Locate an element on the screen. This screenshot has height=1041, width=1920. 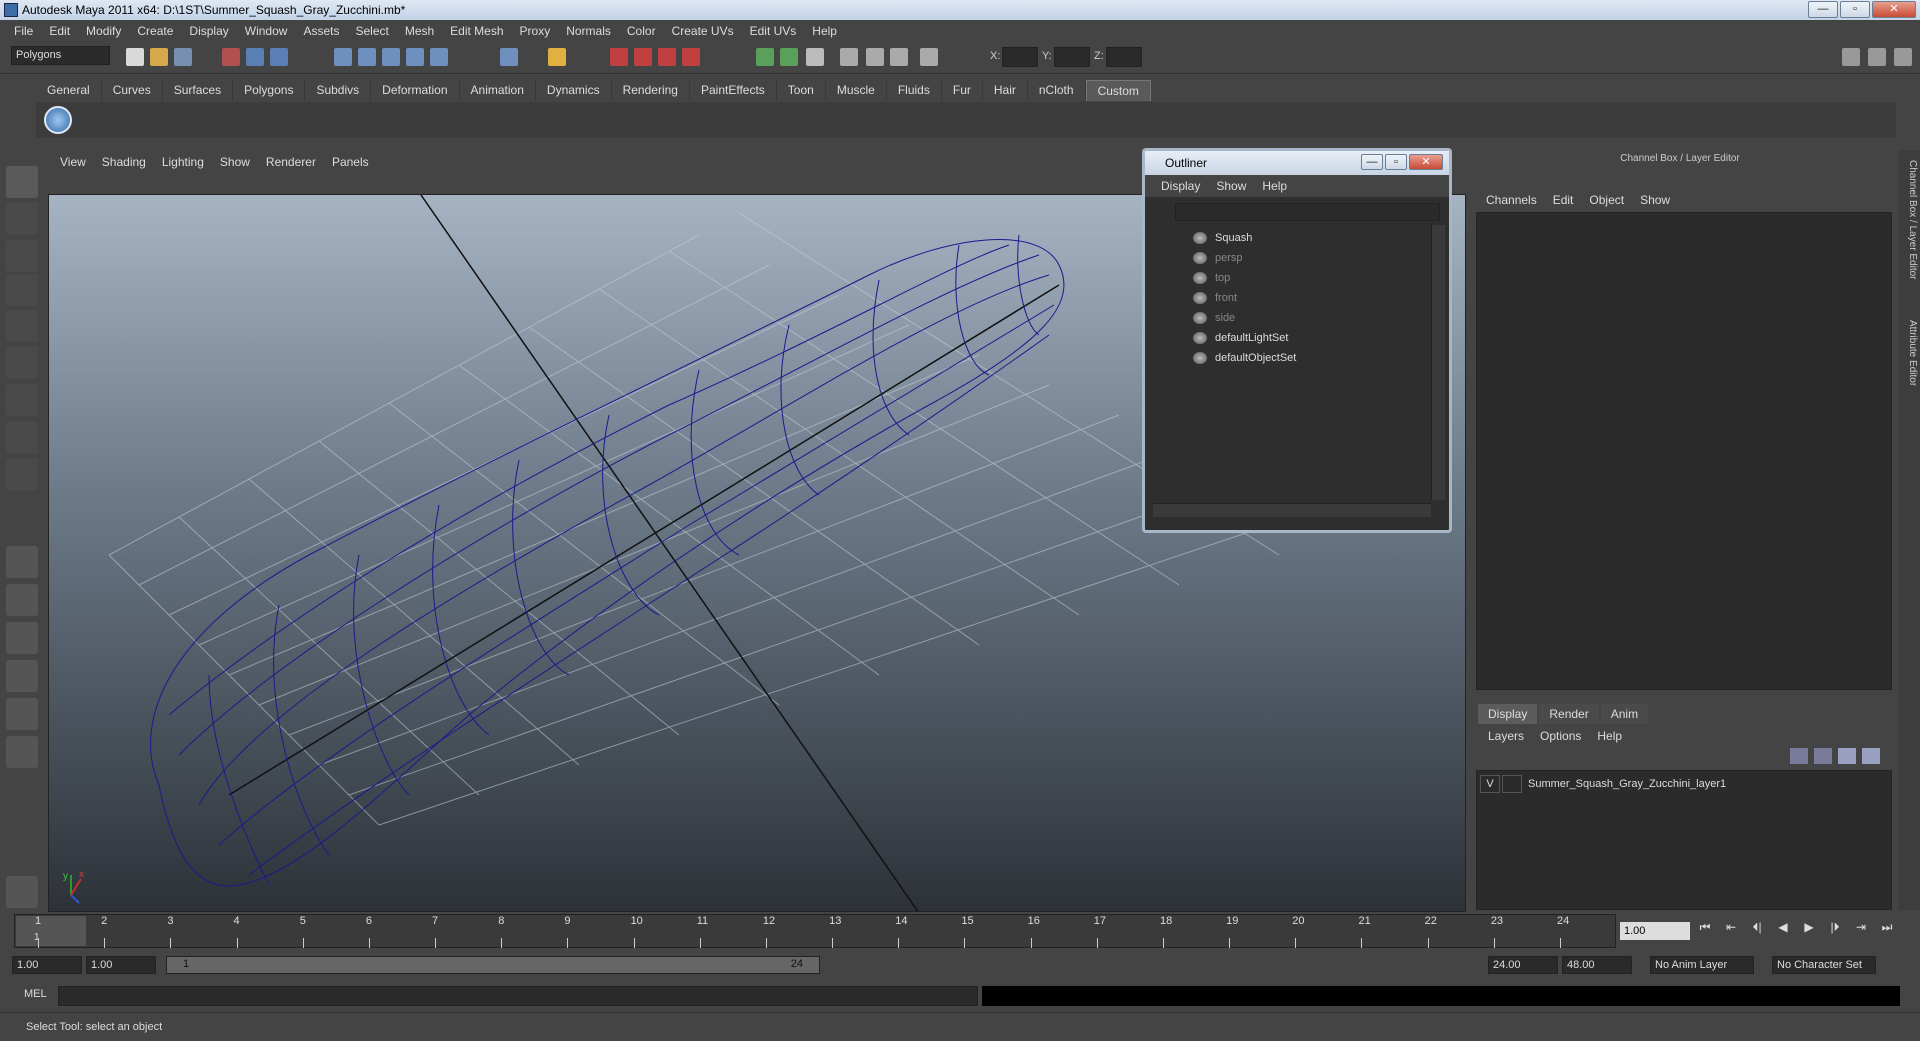
select-object-icon is located at coordinates (255, 57).